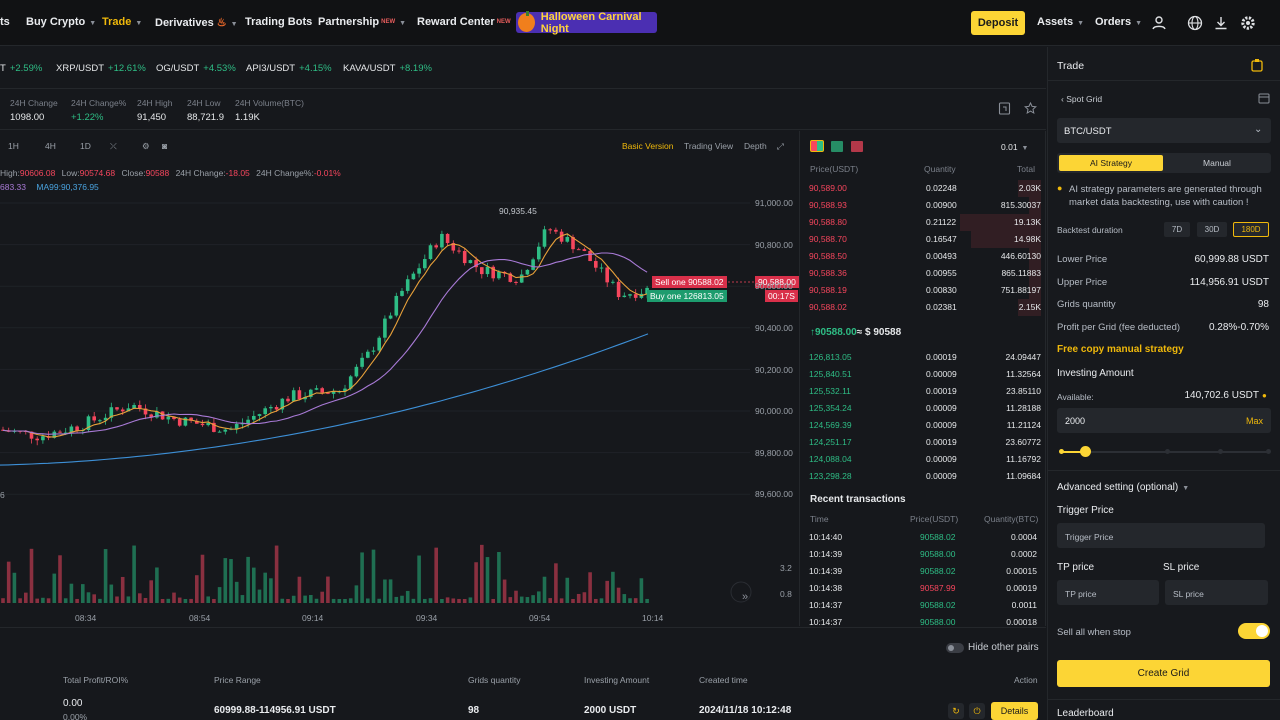 The height and width of the screenshot is (720, 1280). What do you see at coordinates (464, 22) in the screenshot?
I see `nav-reward-center: Reward Center NEW` at bounding box center [464, 22].